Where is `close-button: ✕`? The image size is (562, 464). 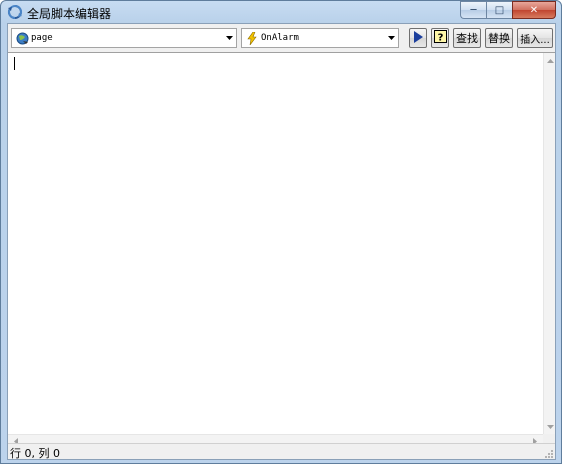 close-button: ✕ is located at coordinates (534, 10).